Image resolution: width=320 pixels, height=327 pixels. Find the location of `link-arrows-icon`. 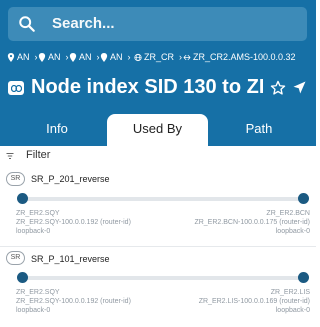

link-arrows-icon is located at coordinates (187, 57).